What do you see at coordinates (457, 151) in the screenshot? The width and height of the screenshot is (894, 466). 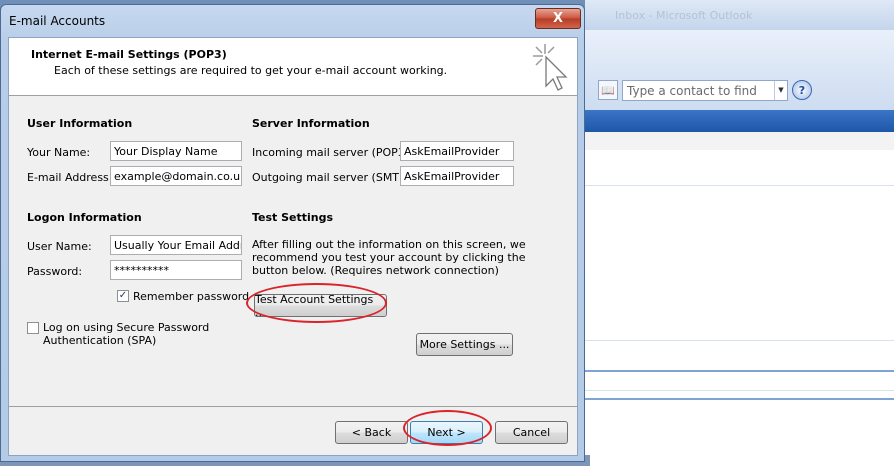 I see `incoming-server-field: AskEmailProvider` at bounding box center [457, 151].